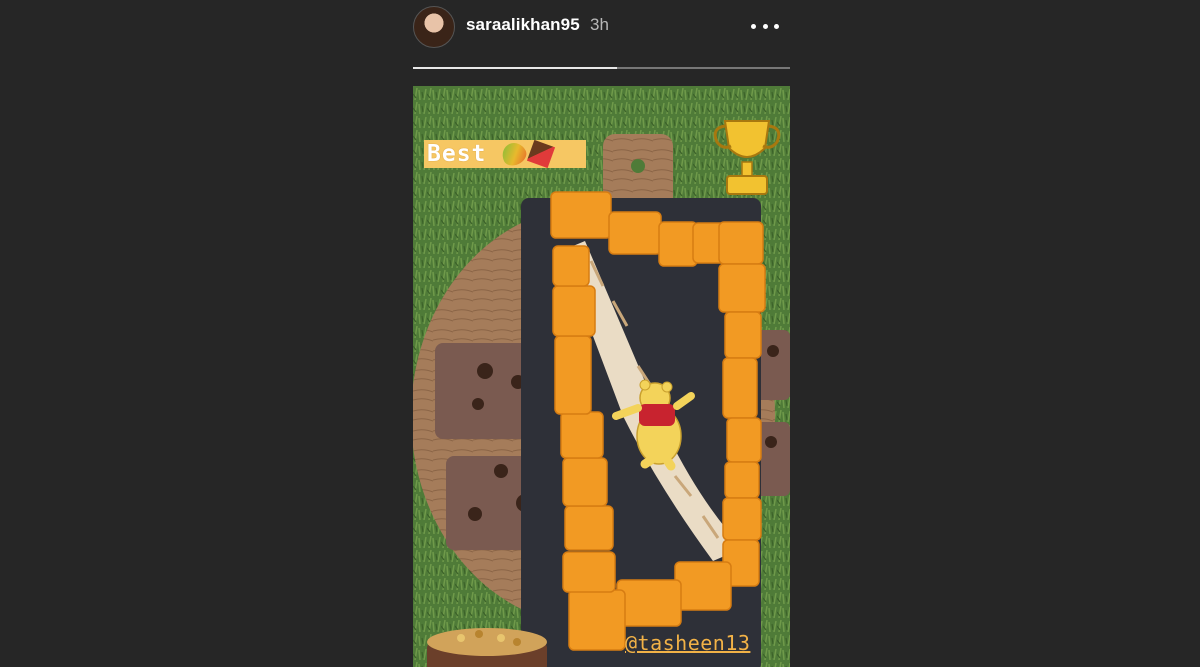 The width and height of the screenshot is (1200, 667). What do you see at coordinates (457, 154) in the screenshot?
I see `sticker-text: Best` at bounding box center [457, 154].